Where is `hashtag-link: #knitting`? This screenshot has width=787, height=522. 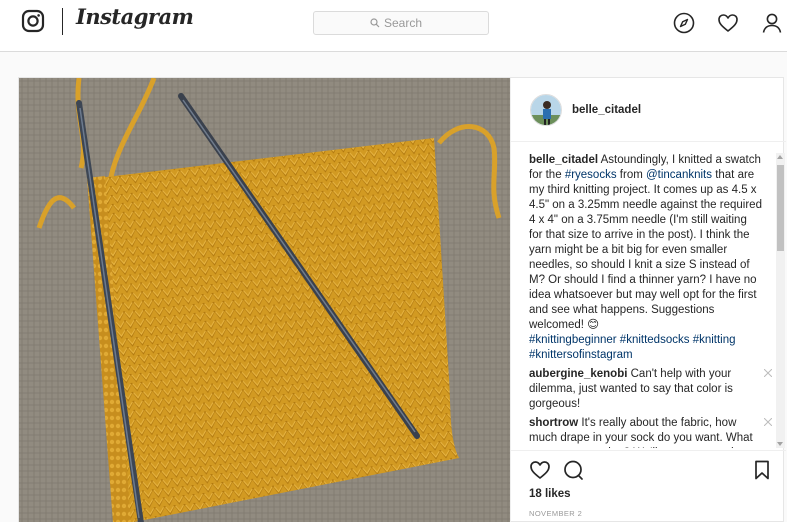
hashtag-link: #knitting is located at coordinates (714, 340).